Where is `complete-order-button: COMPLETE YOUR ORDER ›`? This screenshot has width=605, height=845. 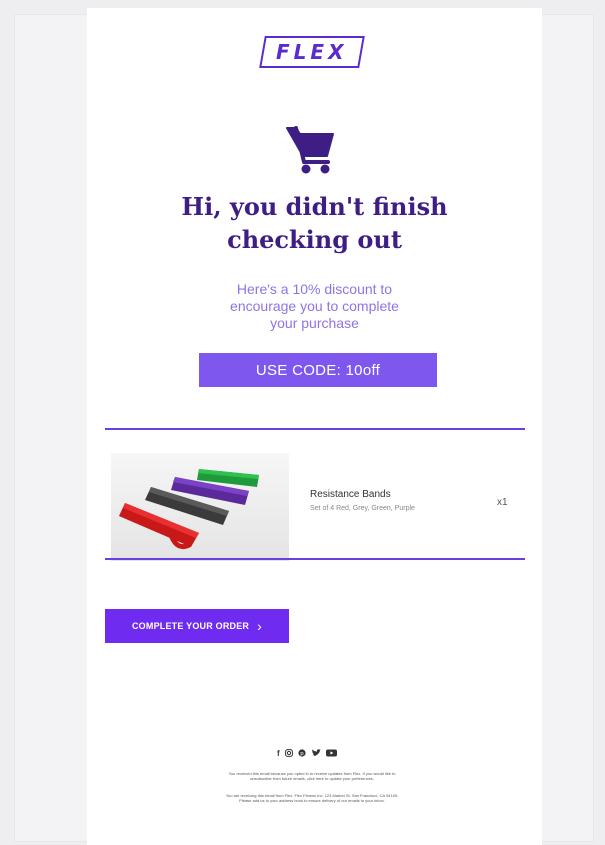
complete-order-button: COMPLETE YOUR ORDER › is located at coordinates (197, 626).